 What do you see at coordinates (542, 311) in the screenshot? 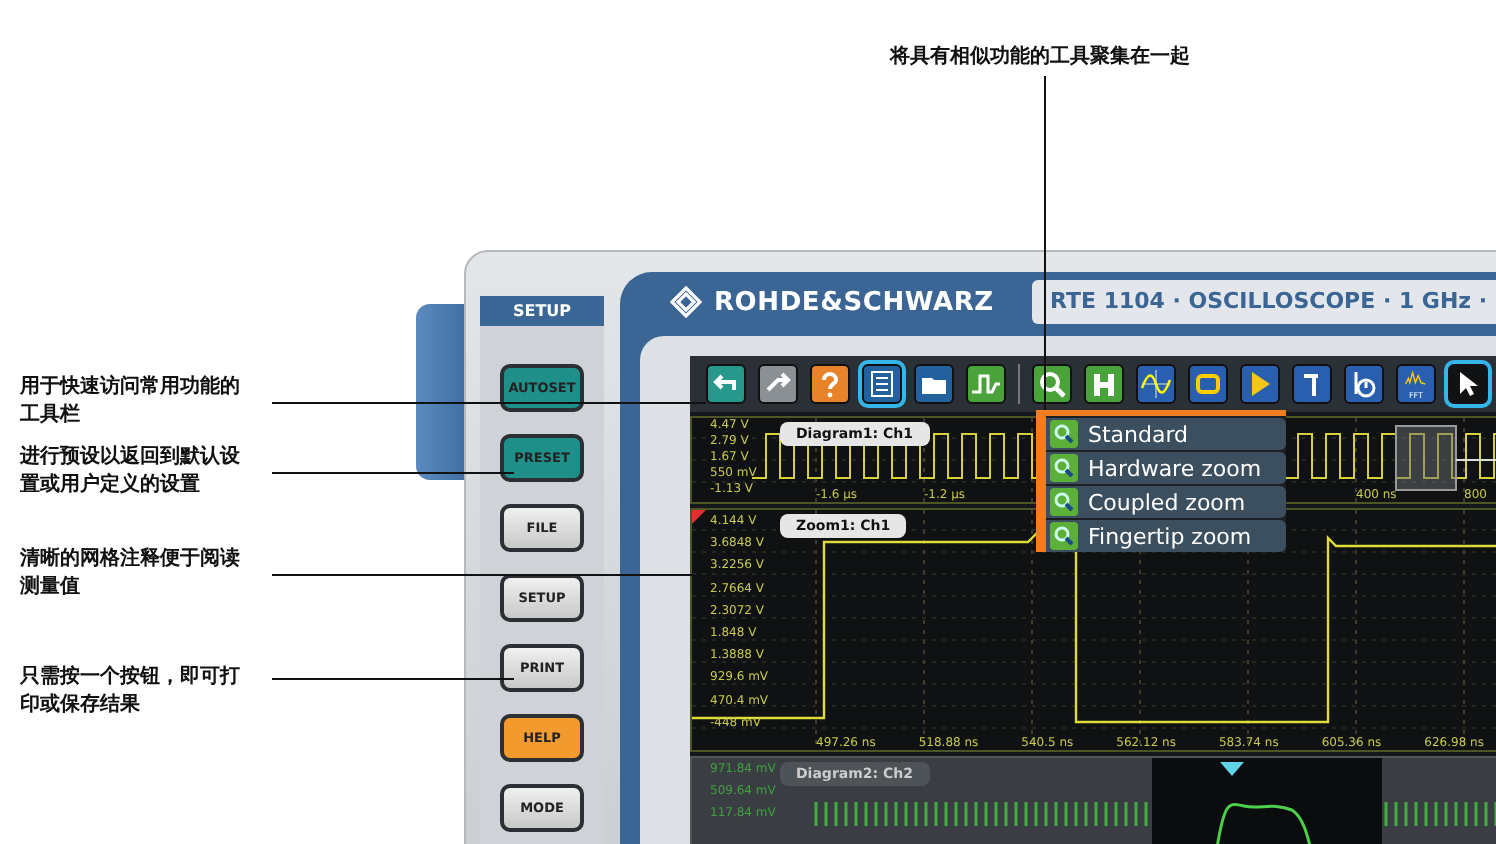
I see `panel-title: SETUP` at bounding box center [542, 311].